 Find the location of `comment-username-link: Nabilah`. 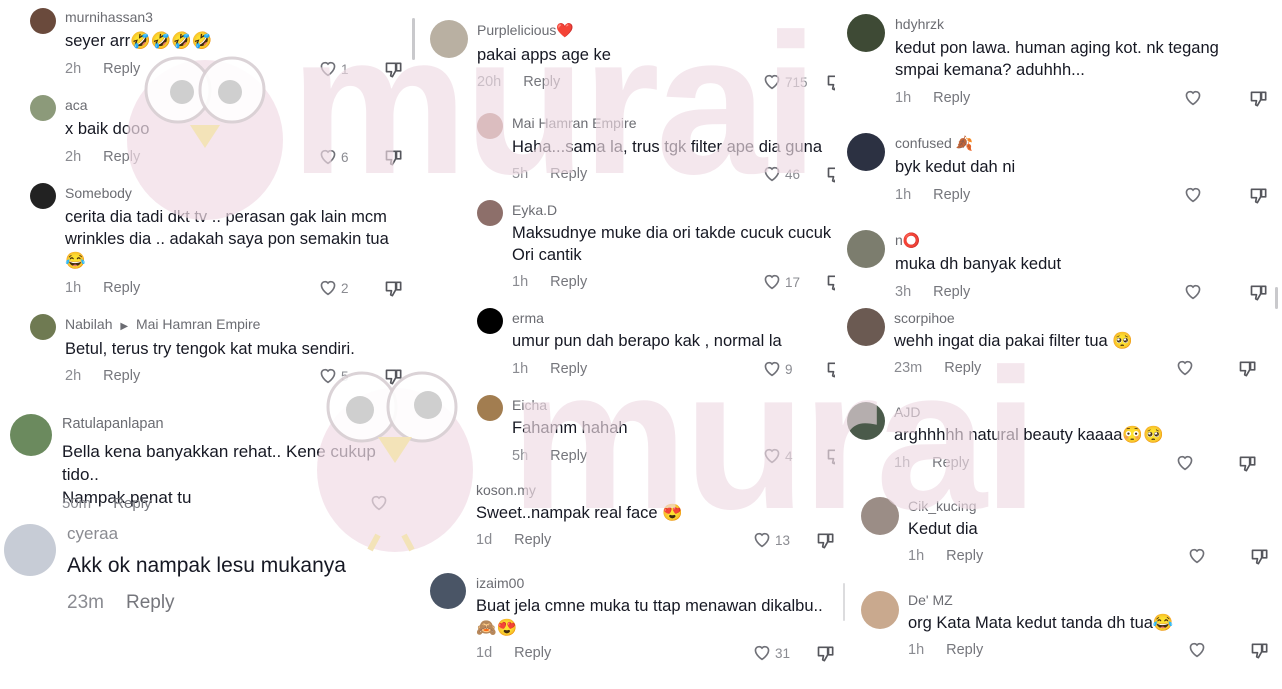

comment-username-link: Nabilah is located at coordinates (88, 324).